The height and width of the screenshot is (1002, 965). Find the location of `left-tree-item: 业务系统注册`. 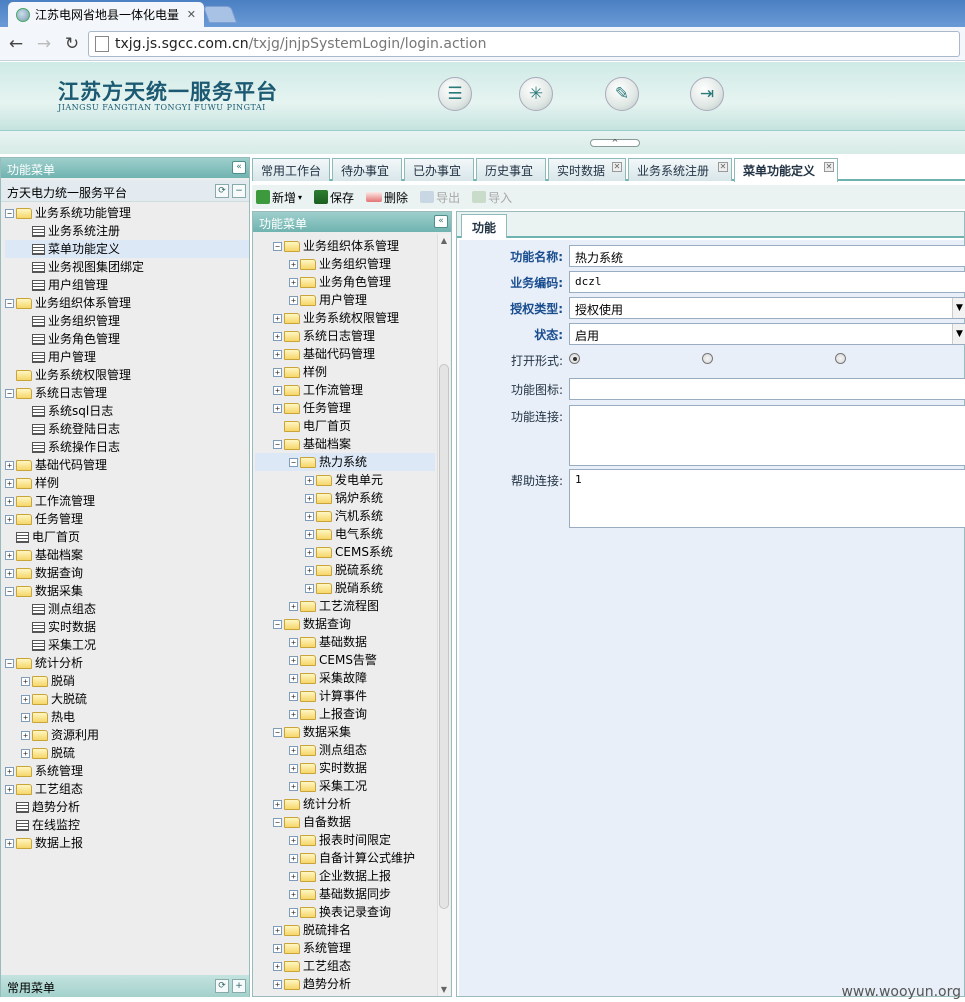

left-tree-item: 业务系统注册 is located at coordinates (127, 231).